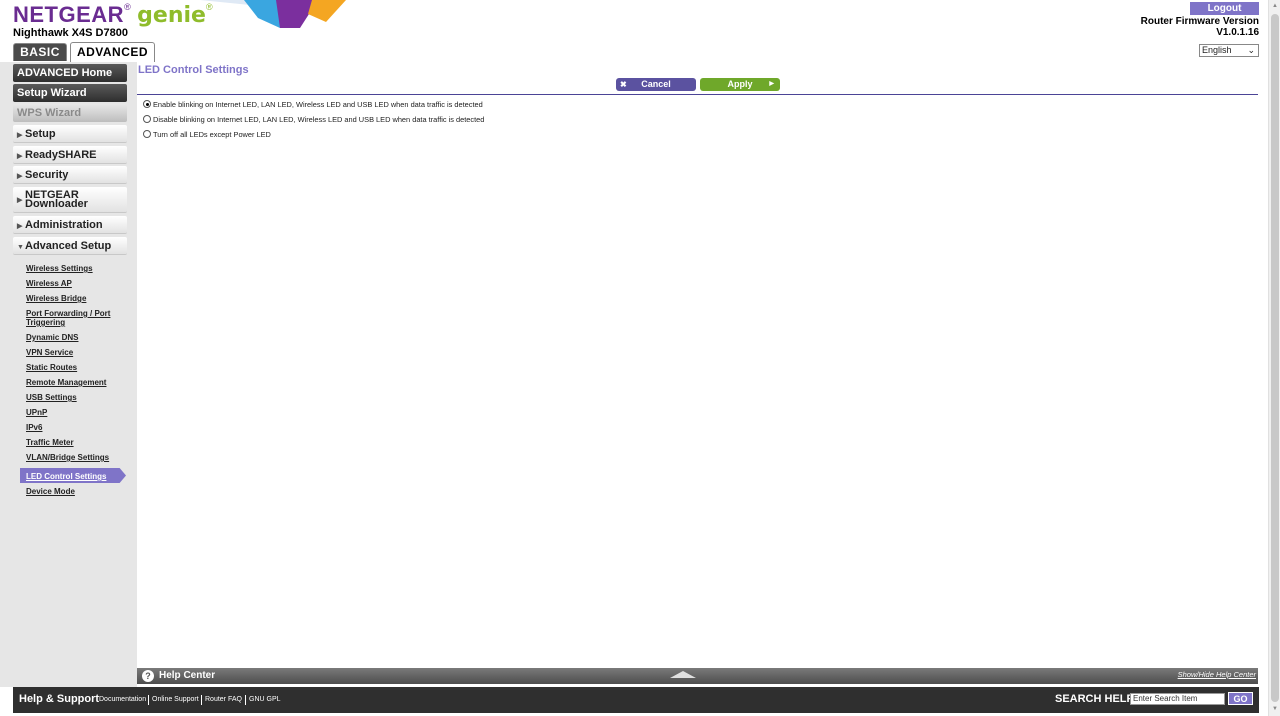  What do you see at coordinates (51, 397) in the screenshot?
I see `sidebar-item-usb-settings: USB Settings` at bounding box center [51, 397].